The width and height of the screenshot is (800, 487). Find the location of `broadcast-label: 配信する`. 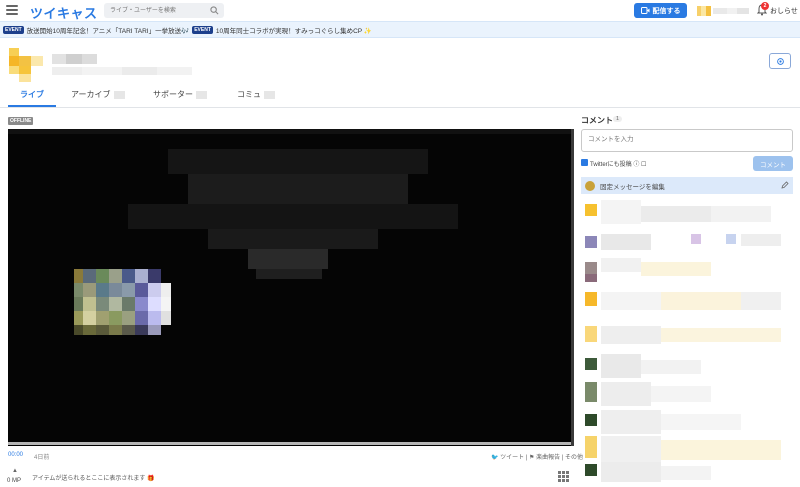

broadcast-label: 配信する is located at coordinates (666, 11).